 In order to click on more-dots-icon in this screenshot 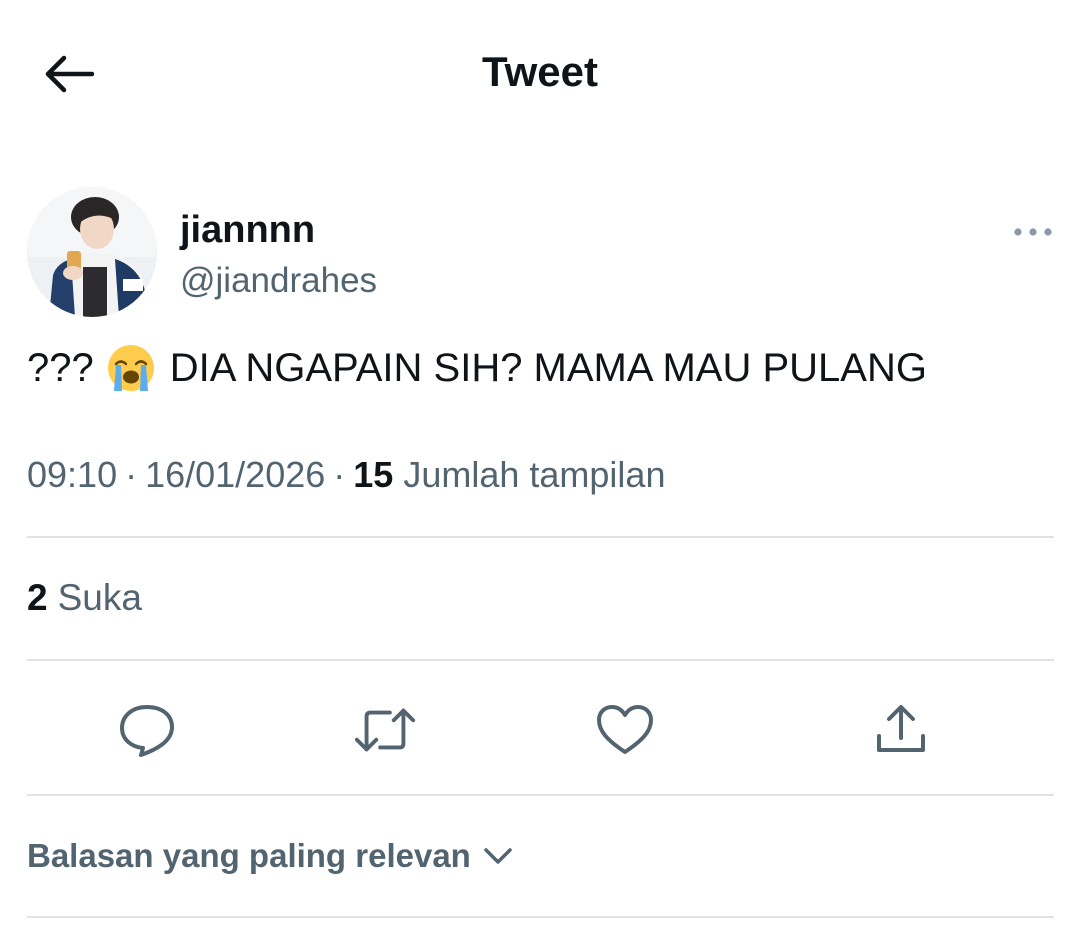, I will do `click(1033, 232)`.